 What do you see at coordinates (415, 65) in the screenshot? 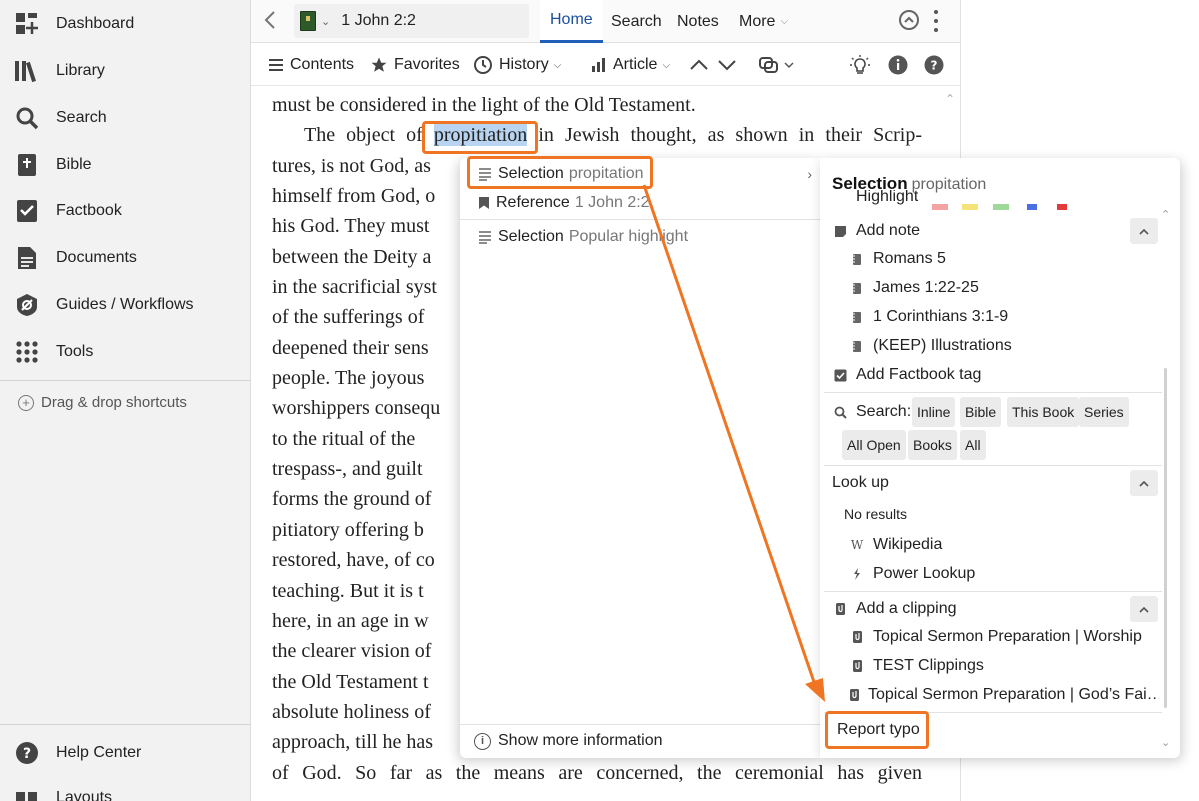
I see `favorites-button: Favorites` at bounding box center [415, 65].